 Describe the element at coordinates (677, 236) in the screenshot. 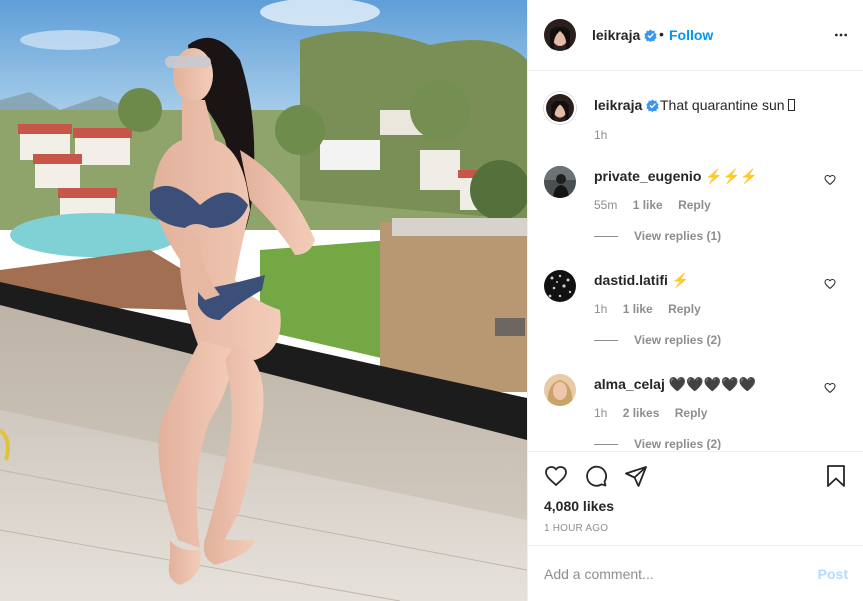

I see `view-replies-label: View replies (1)` at that location.